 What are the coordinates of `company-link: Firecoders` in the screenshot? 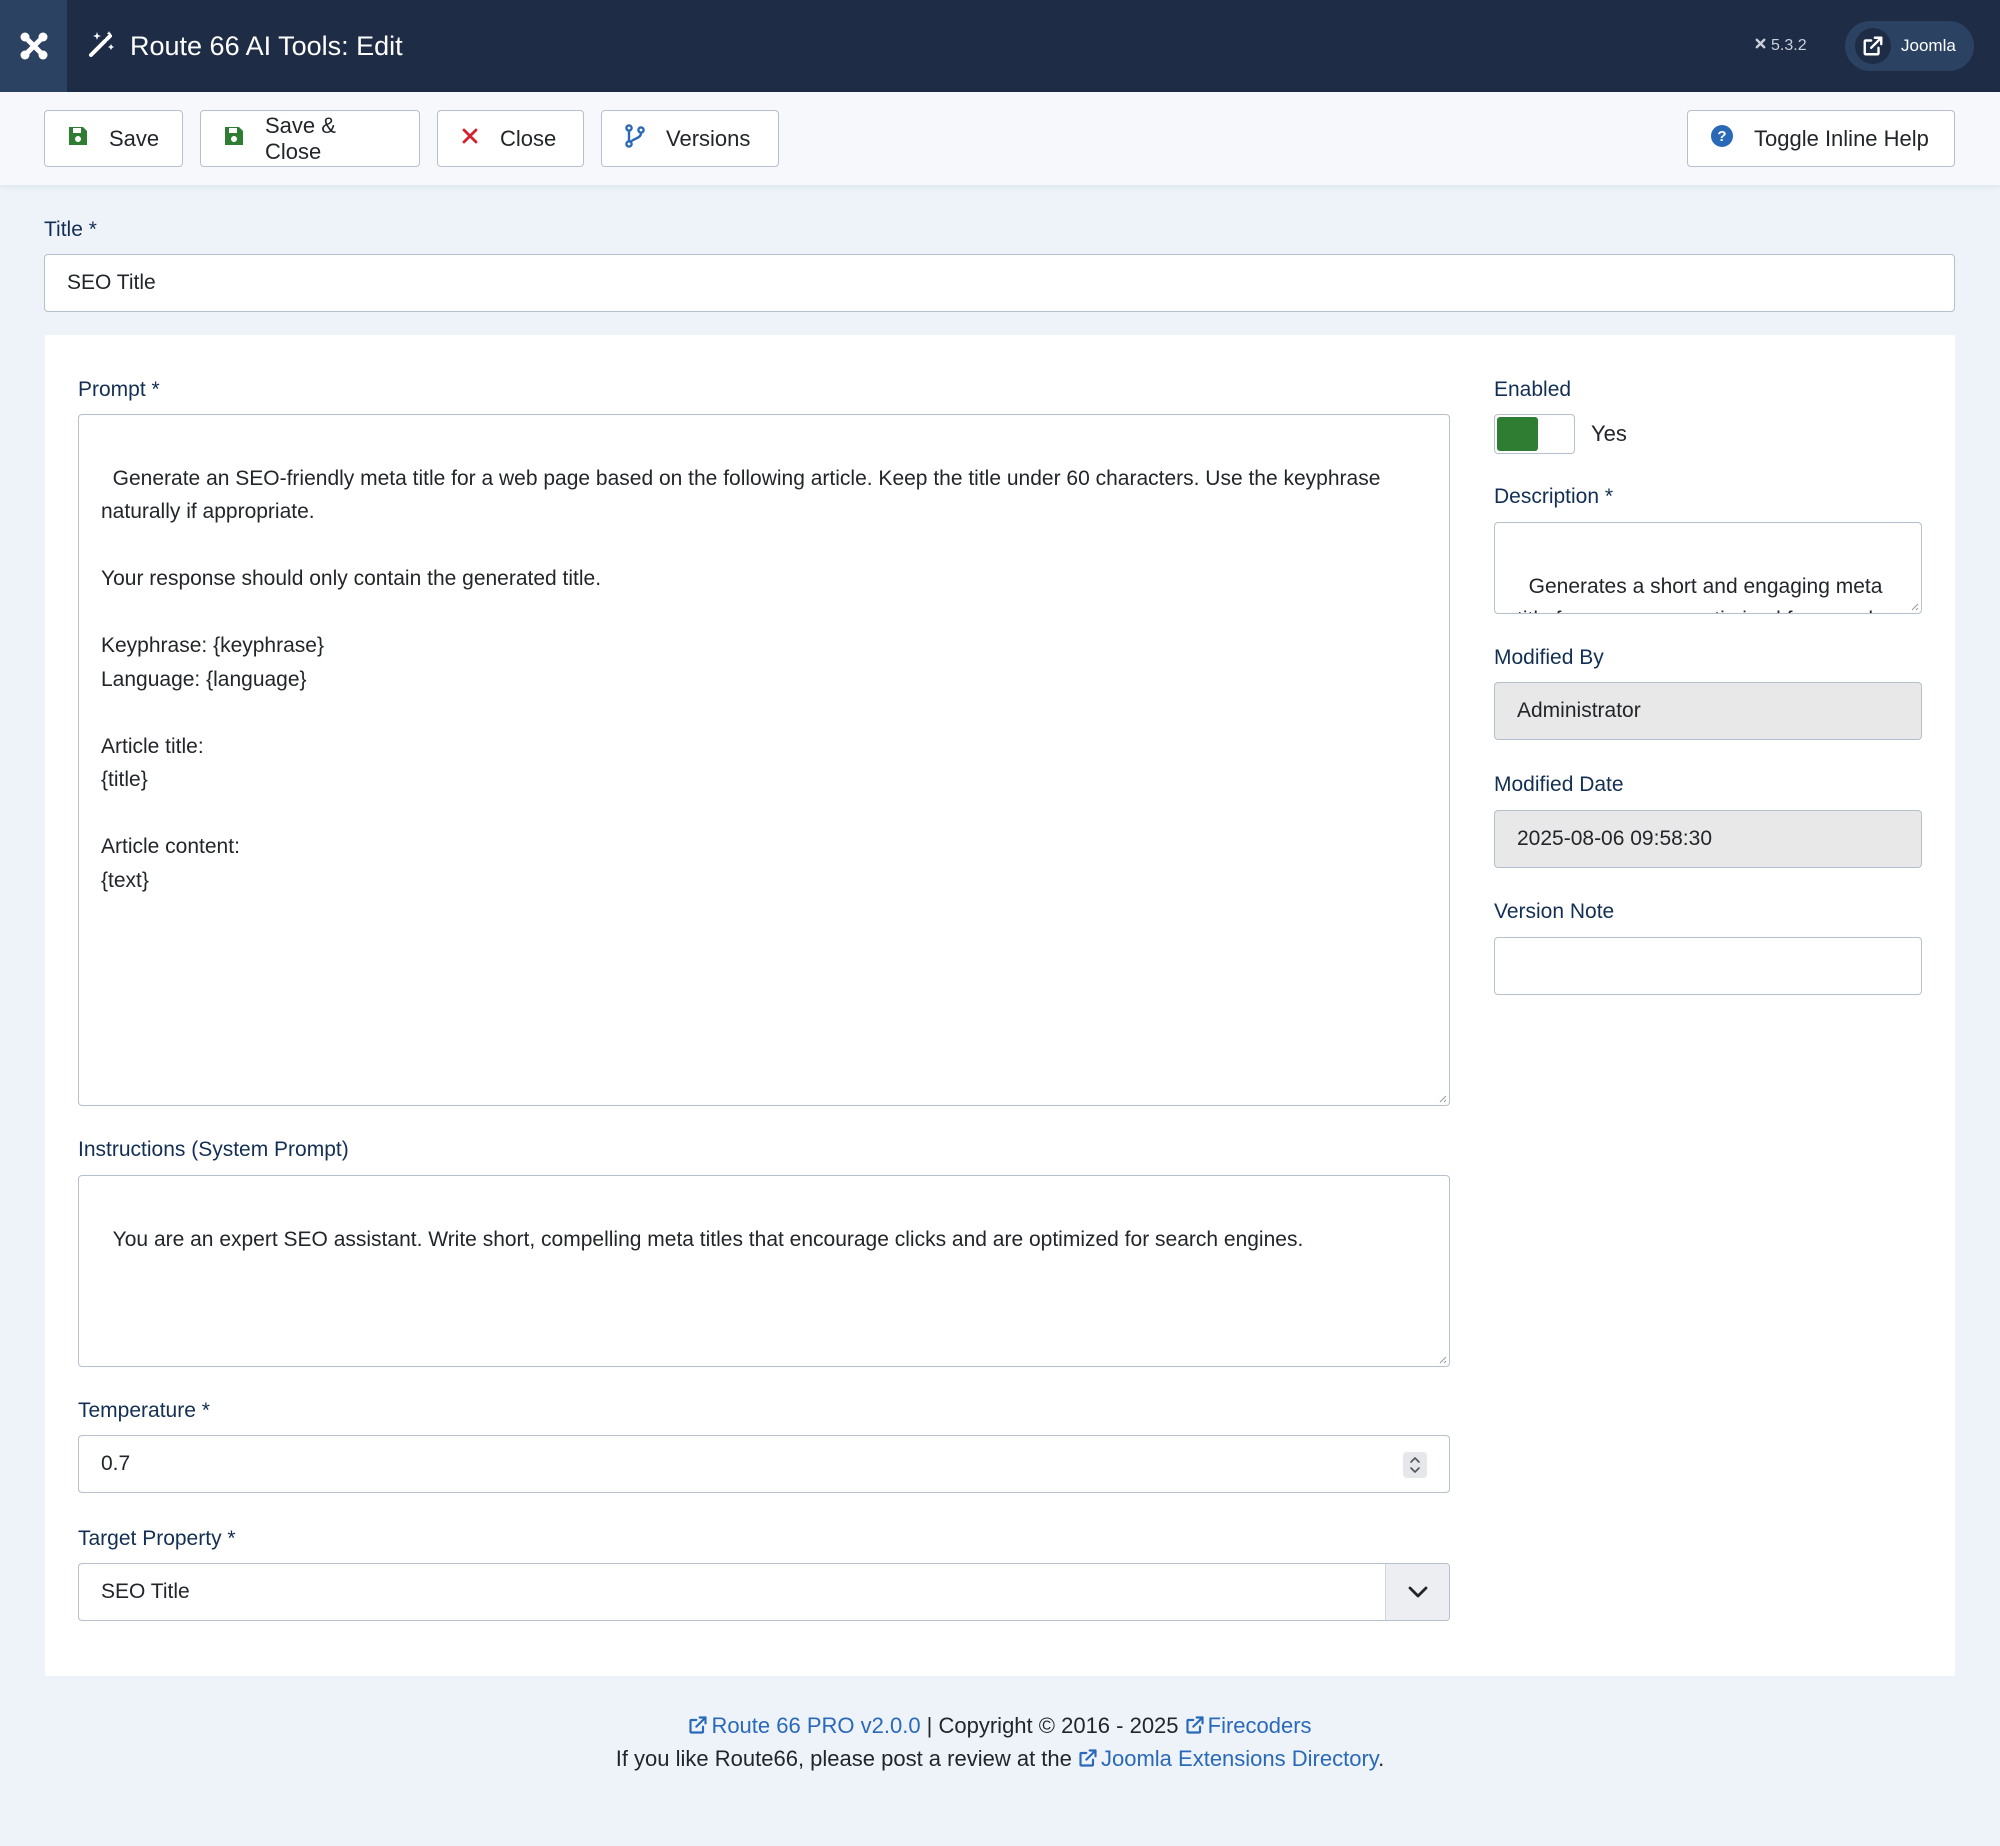 It's located at (1248, 1725).